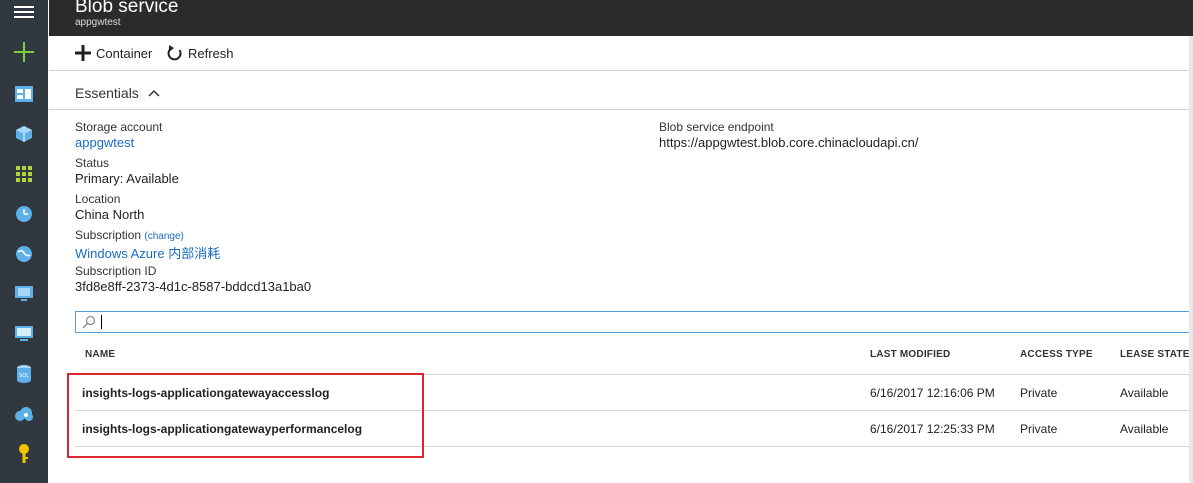  What do you see at coordinates (89, 322) in the screenshot?
I see `search-icon` at bounding box center [89, 322].